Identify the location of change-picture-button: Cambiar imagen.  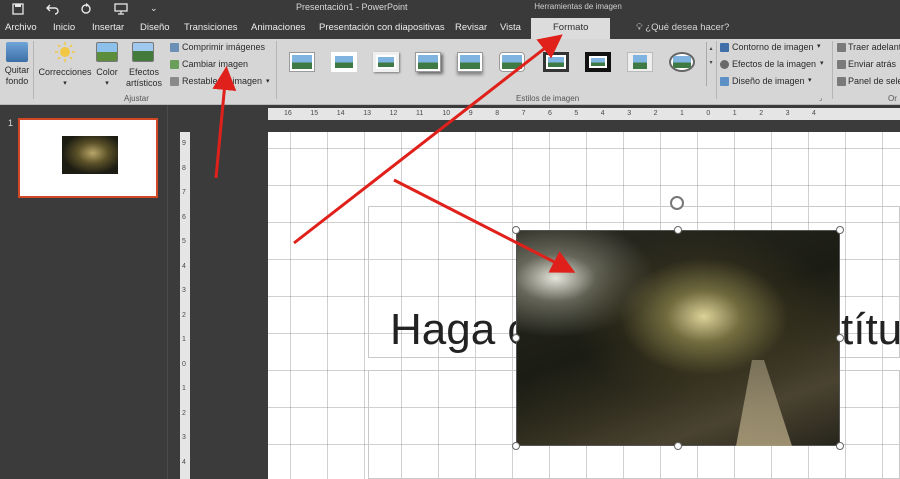
(215, 64).